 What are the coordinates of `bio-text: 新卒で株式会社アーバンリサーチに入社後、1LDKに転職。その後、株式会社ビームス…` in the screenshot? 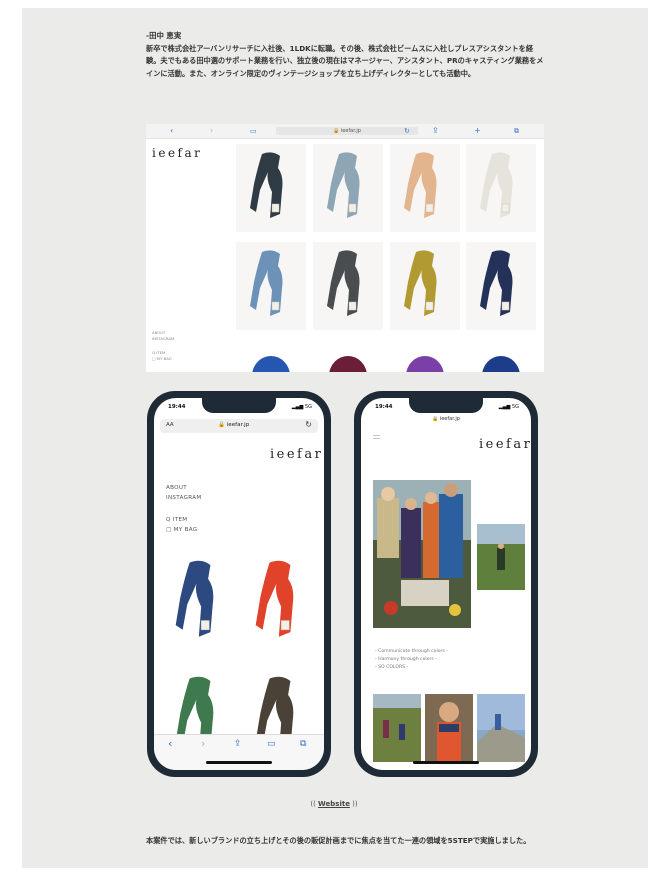 It's located at (345, 60).